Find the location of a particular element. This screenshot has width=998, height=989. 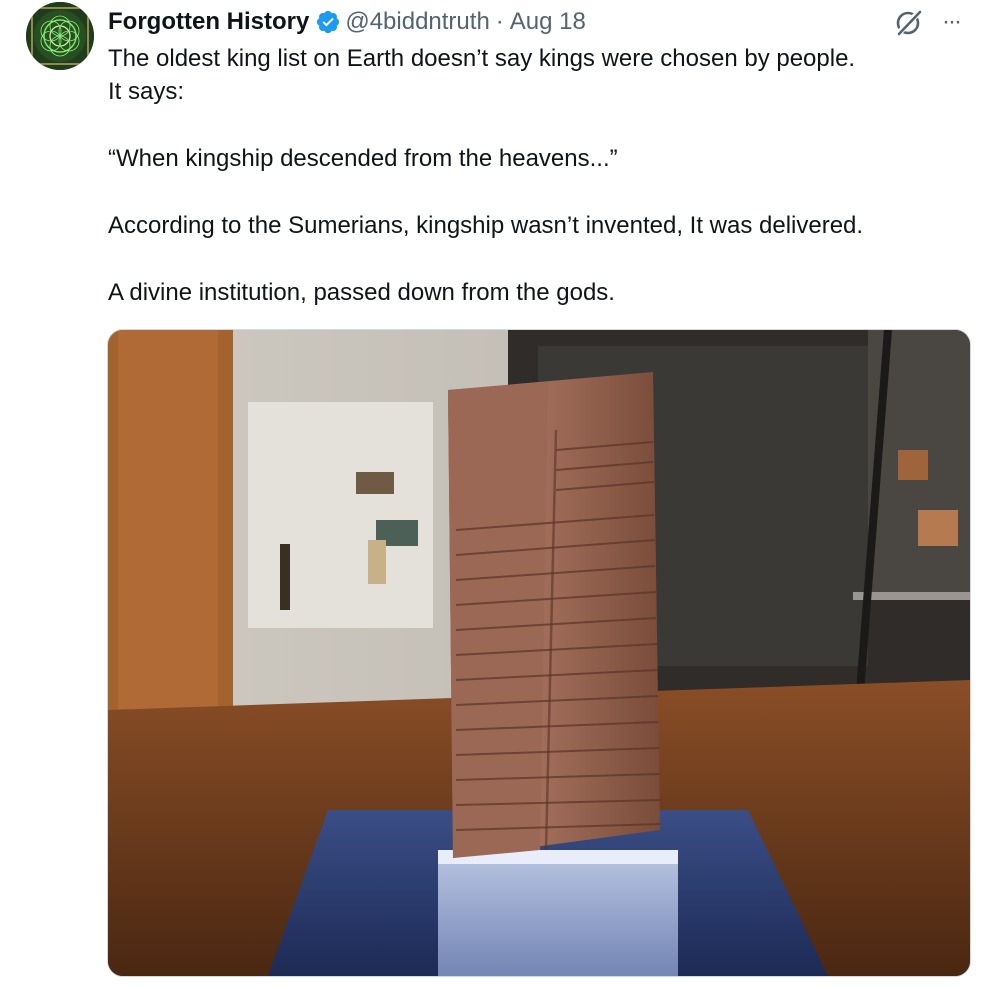

tweet-line: It says: is located at coordinates (146, 92).